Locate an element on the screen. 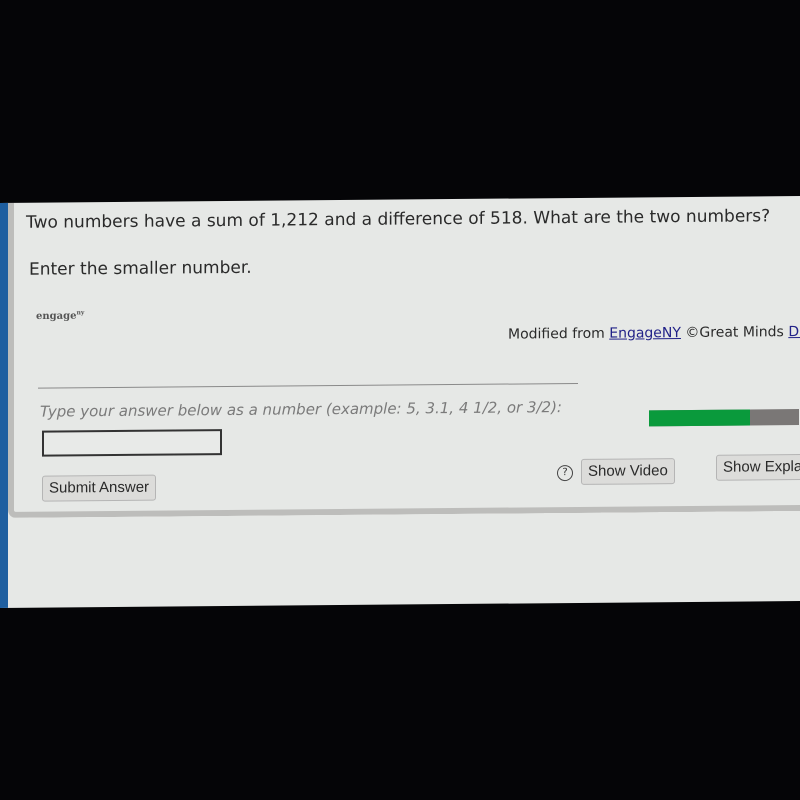 The height and width of the screenshot is (800, 800). credit-line: Modified from EngageNY ©Great Minds Disc is located at coordinates (654, 333).